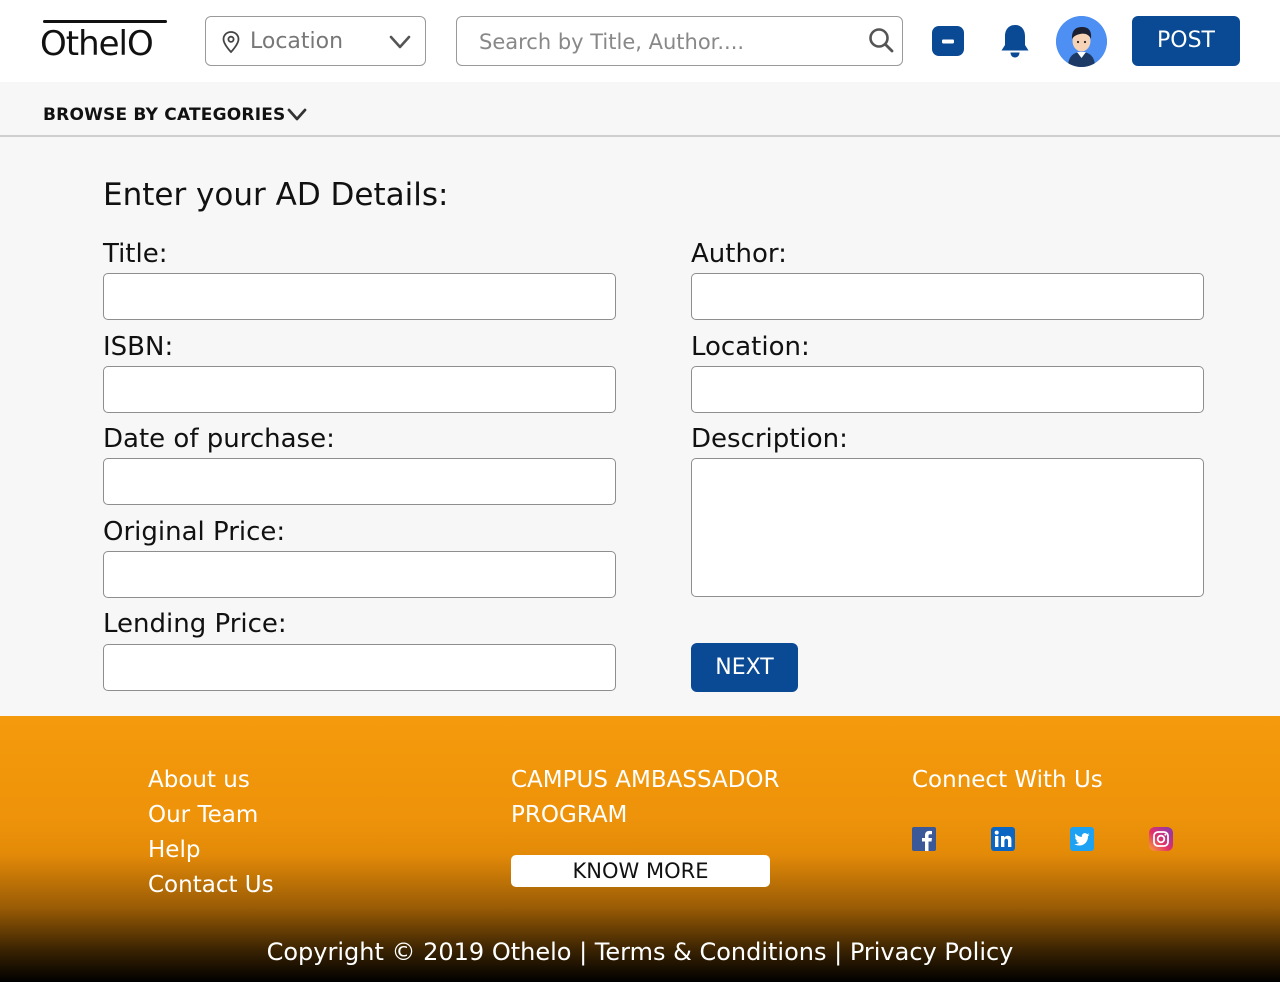 The width and height of the screenshot is (1280, 982). Describe the element at coordinates (211, 885) in the screenshot. I see `footer-link-contact-us: Contact Us` at that location.